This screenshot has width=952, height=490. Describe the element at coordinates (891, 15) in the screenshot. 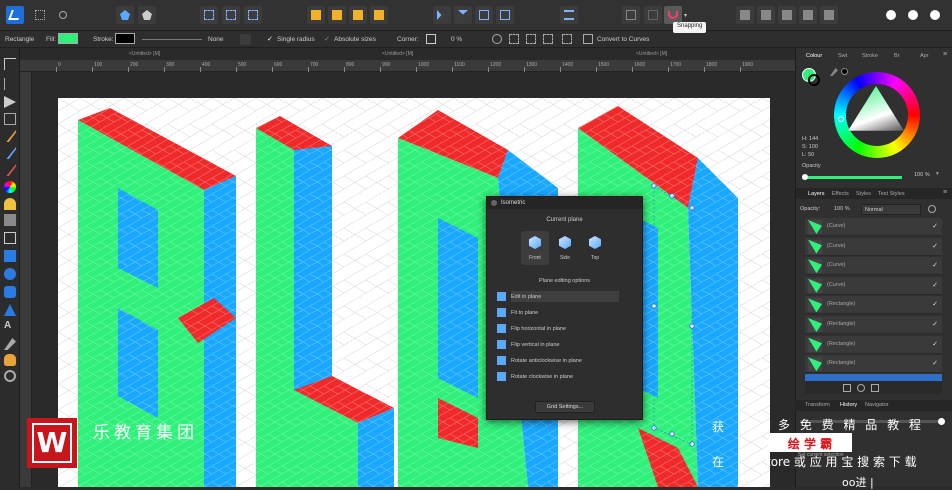

I see `assistant-icon` at that location.